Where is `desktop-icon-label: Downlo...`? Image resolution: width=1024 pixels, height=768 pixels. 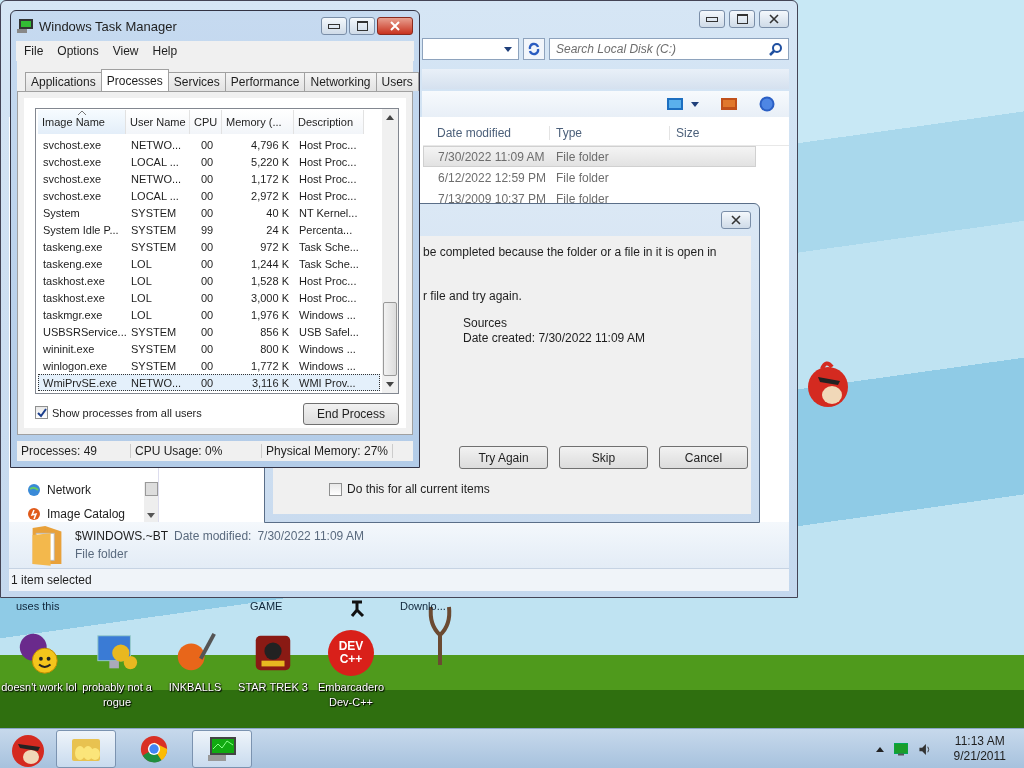 desktop-icon-label: Downlo... is located at coordinates (423, 606).